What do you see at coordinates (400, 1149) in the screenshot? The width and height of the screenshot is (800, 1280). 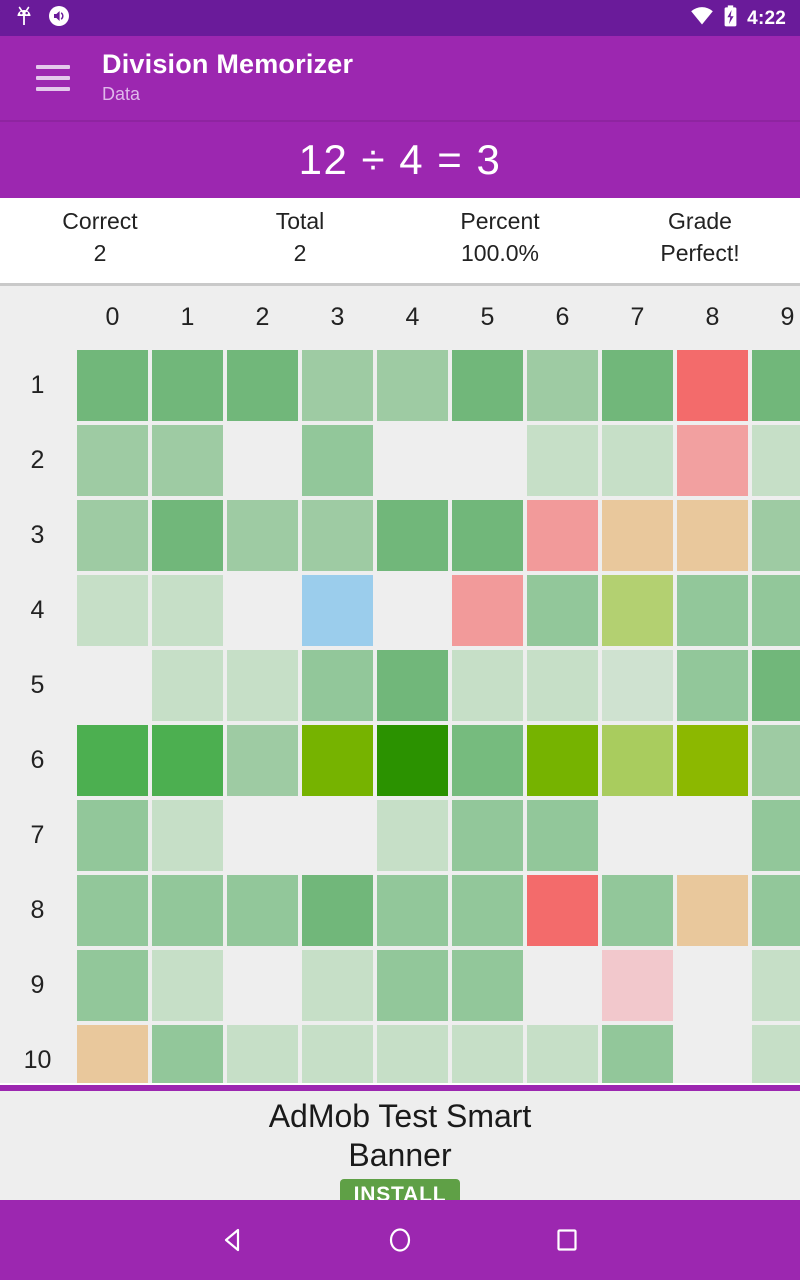 I see `ad-banner: AdMob Test Smart Banner INSTALL` at bounding box center [400, 1149].